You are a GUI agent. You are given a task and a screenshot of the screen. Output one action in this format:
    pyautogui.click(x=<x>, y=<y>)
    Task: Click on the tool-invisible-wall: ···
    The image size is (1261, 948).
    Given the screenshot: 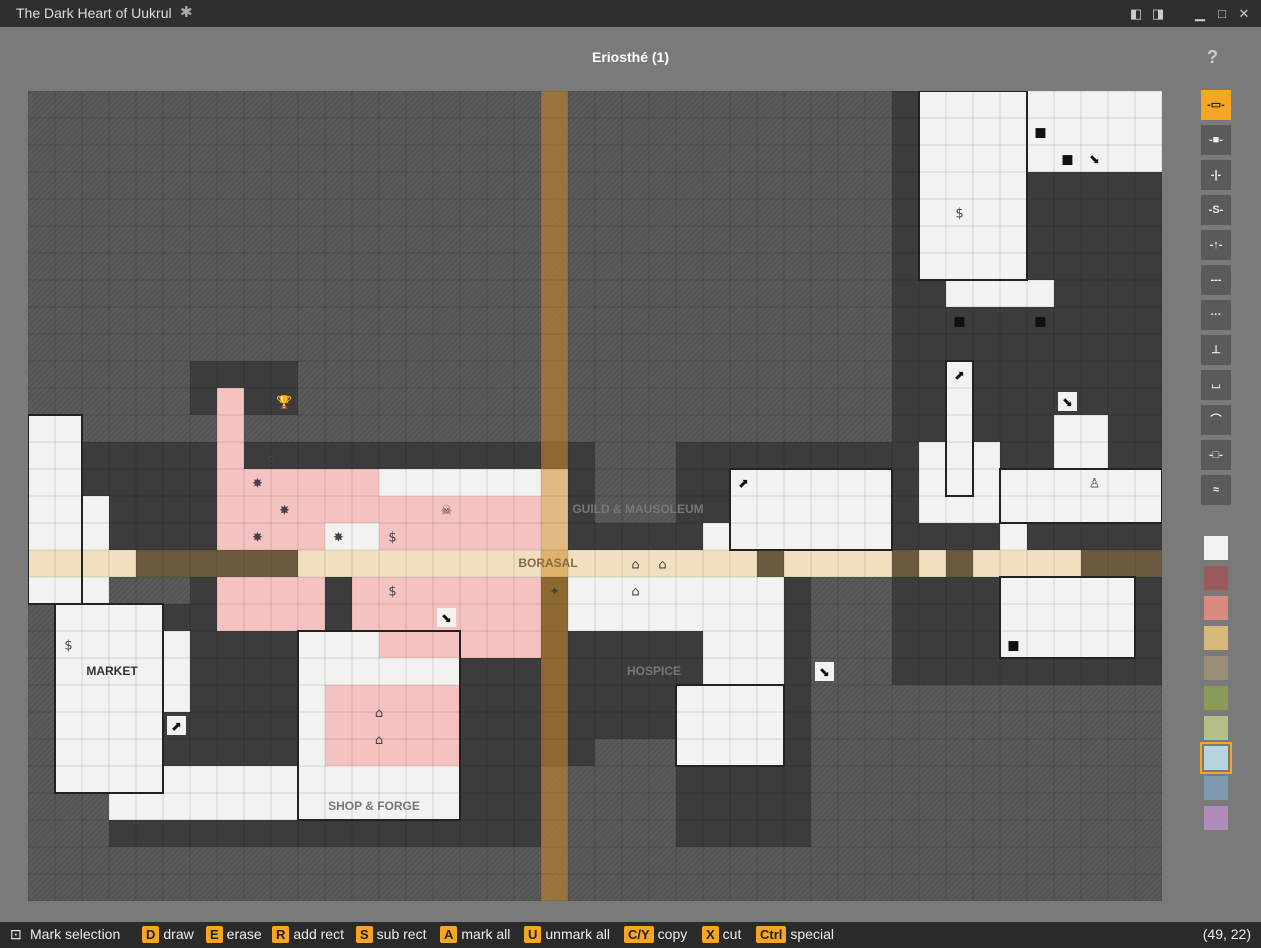 What is the action you would take?
    pyautogui.click(x=1216, y=315)
    